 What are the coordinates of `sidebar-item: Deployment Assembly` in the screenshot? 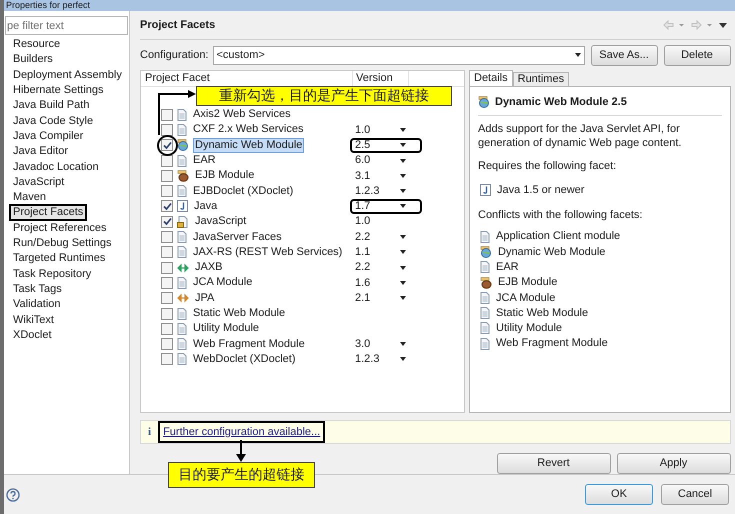 It's located at (67, 75).